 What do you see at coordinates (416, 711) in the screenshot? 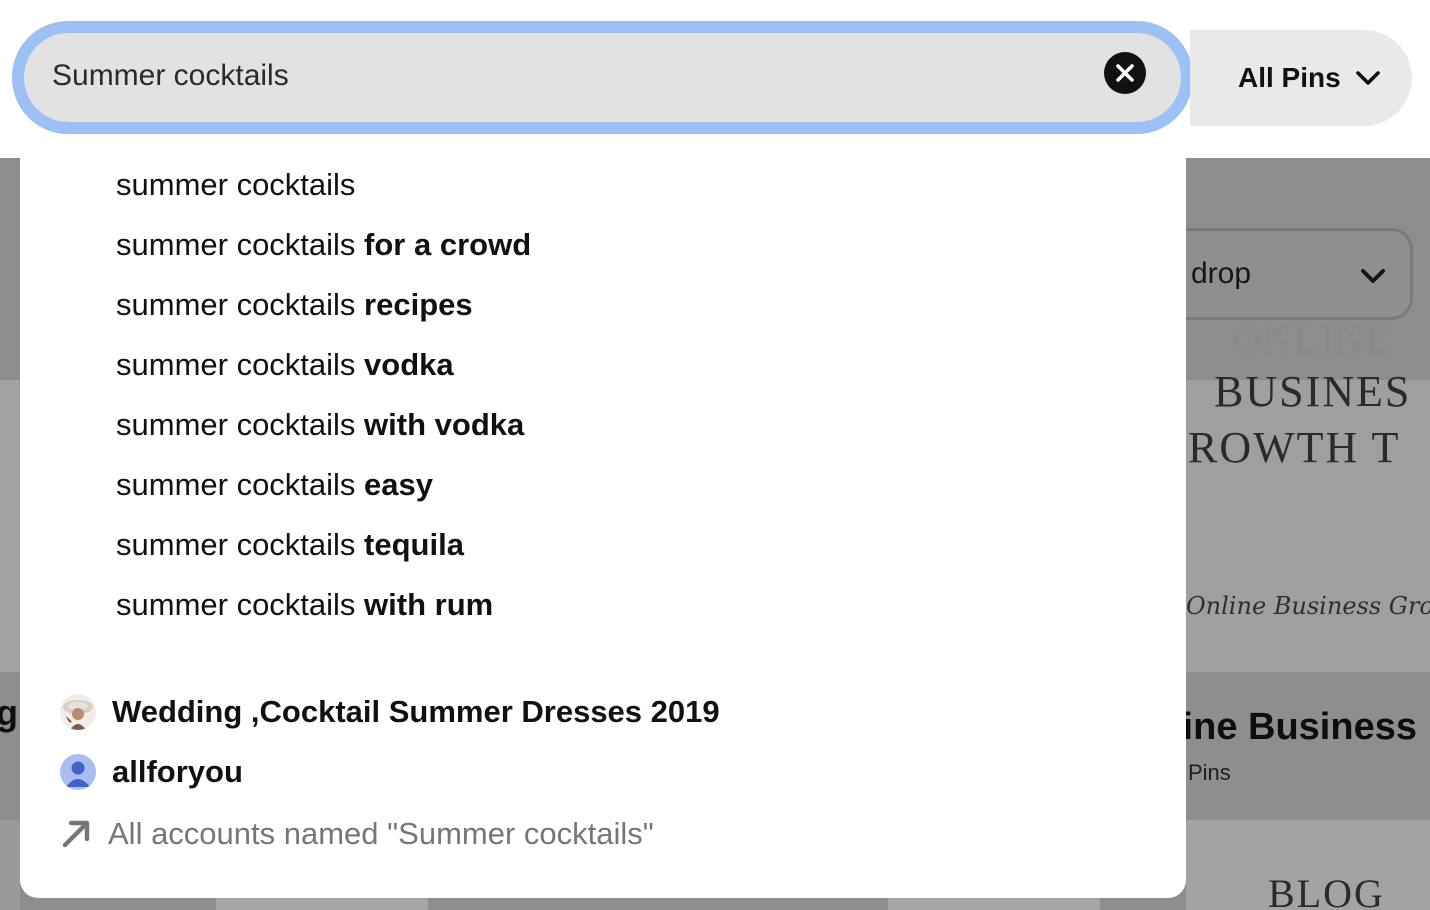
I see `account-name: Wedding ,Cocktail Summer Dresses 2019` at bounding box center [416, 711].